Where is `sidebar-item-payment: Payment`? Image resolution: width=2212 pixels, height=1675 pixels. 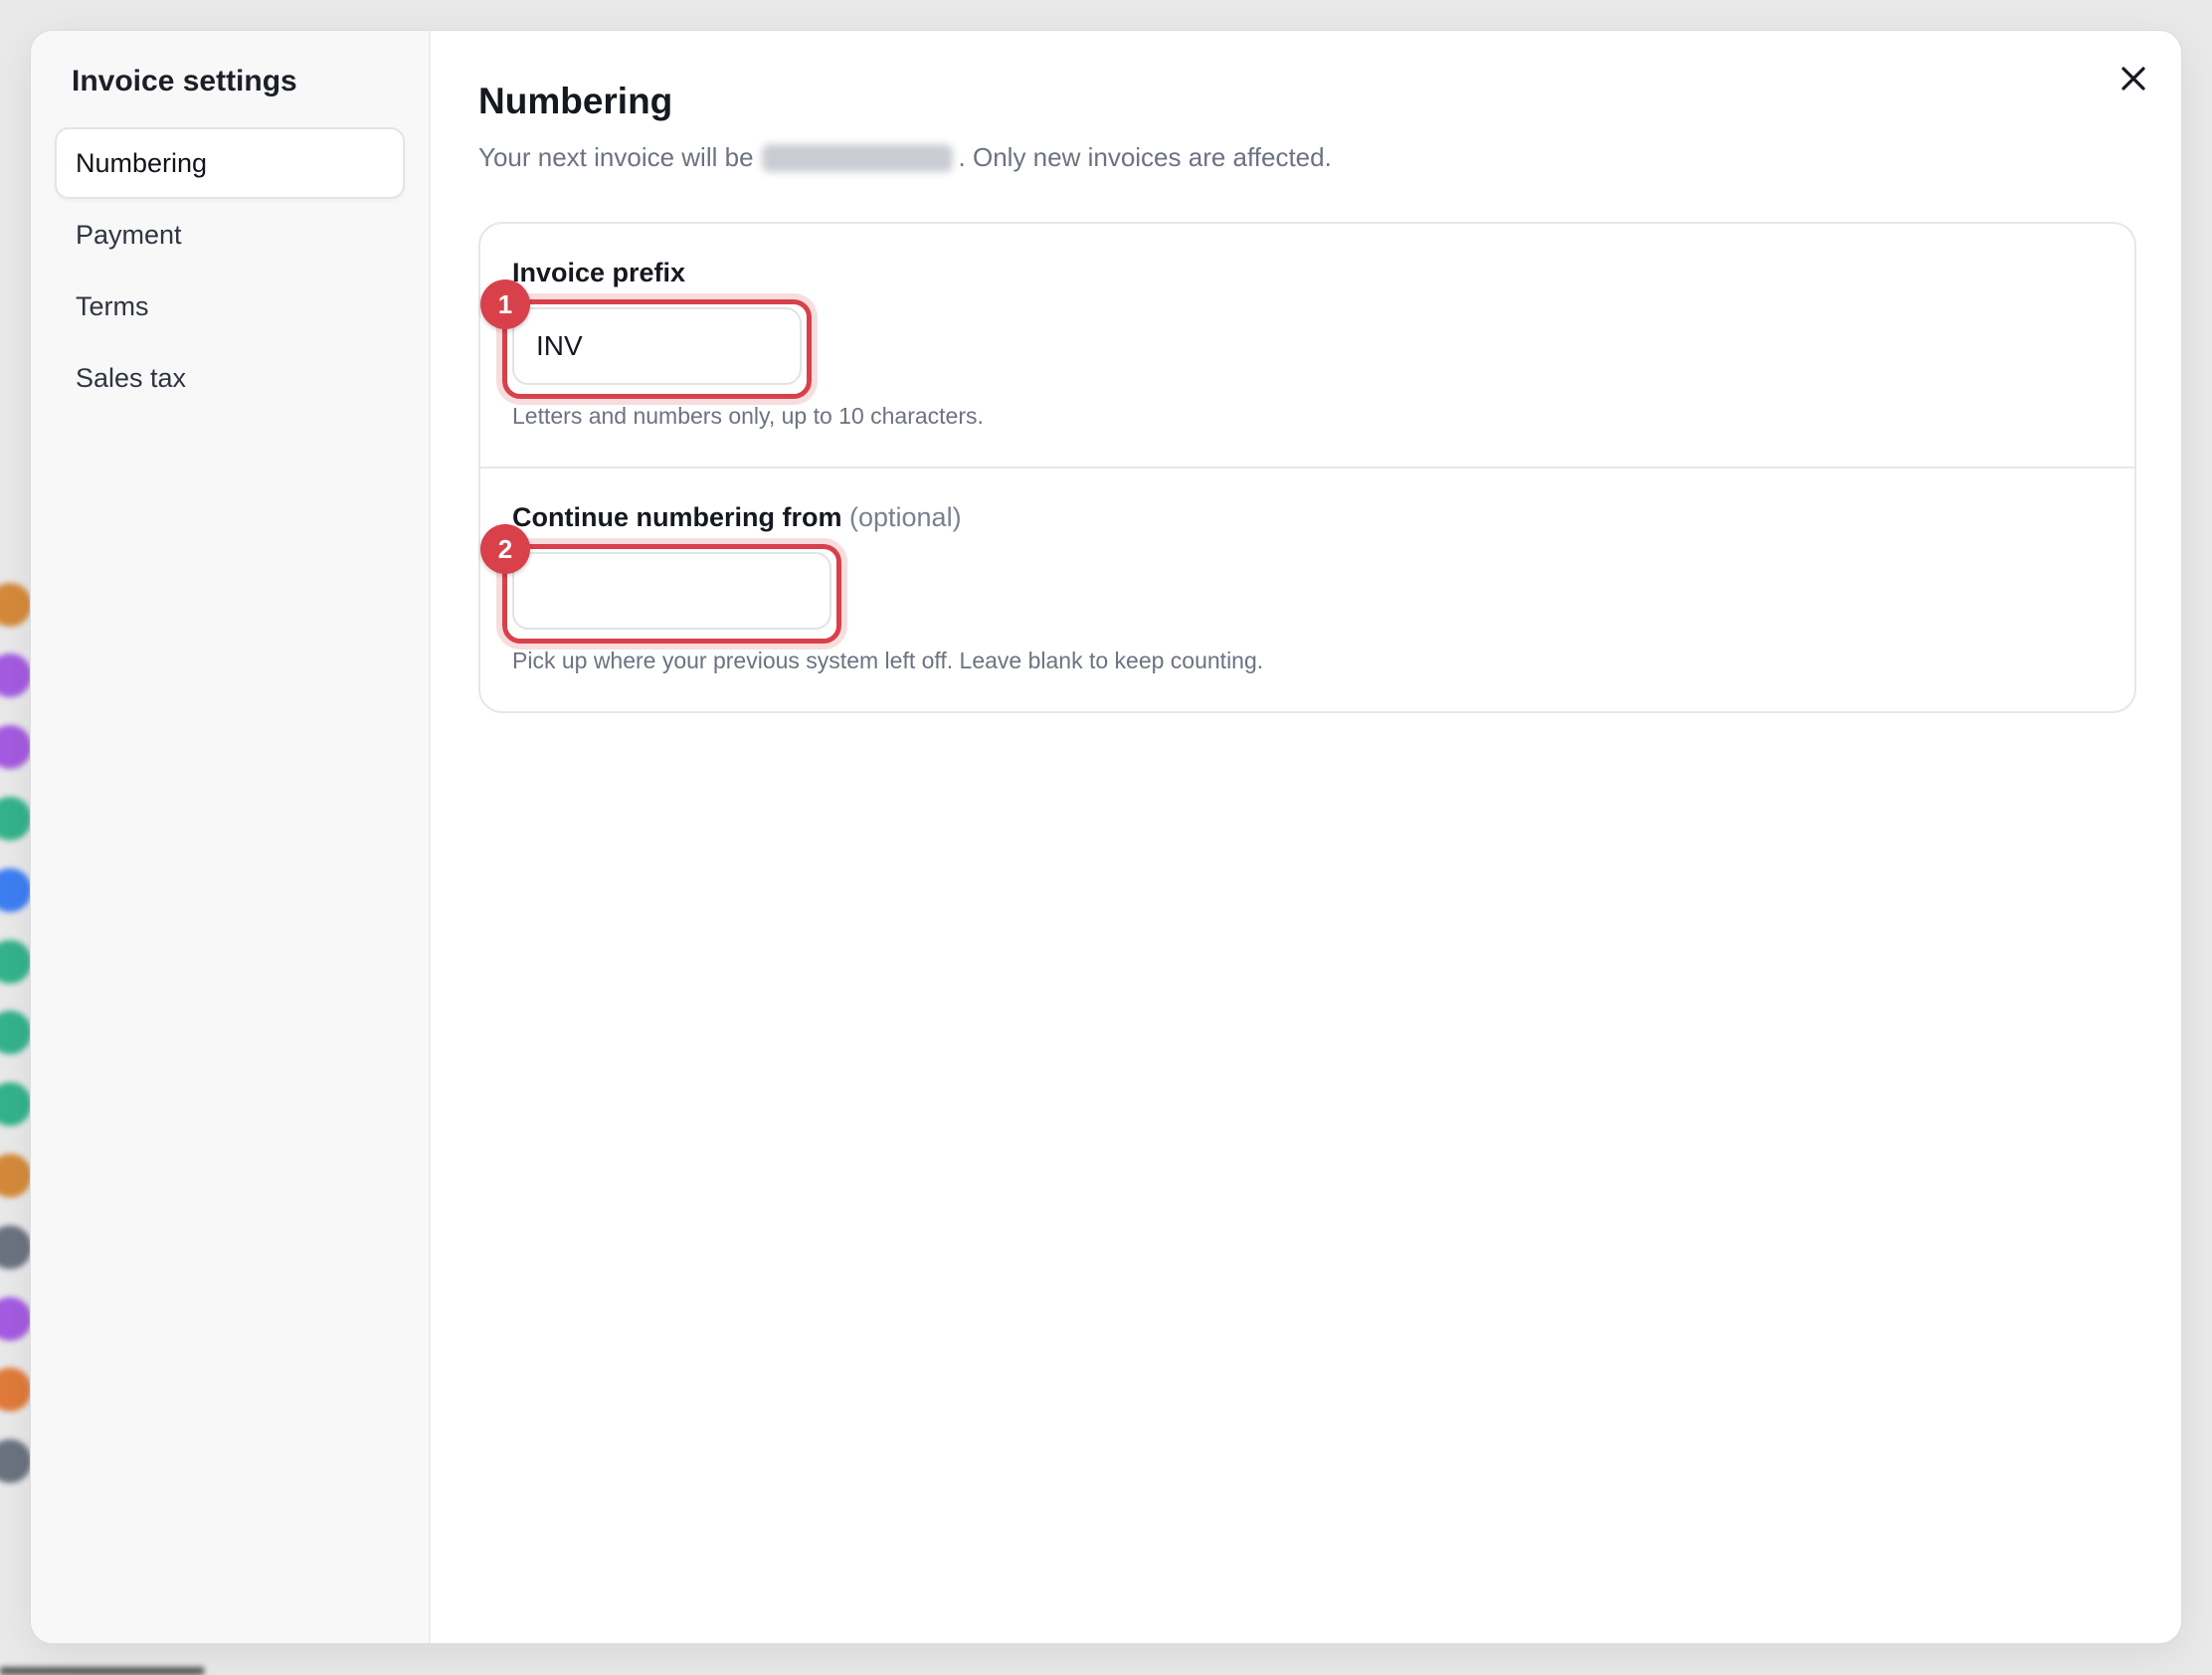
sidebar-item-payment: Payment is located at coordinates (230, 235).